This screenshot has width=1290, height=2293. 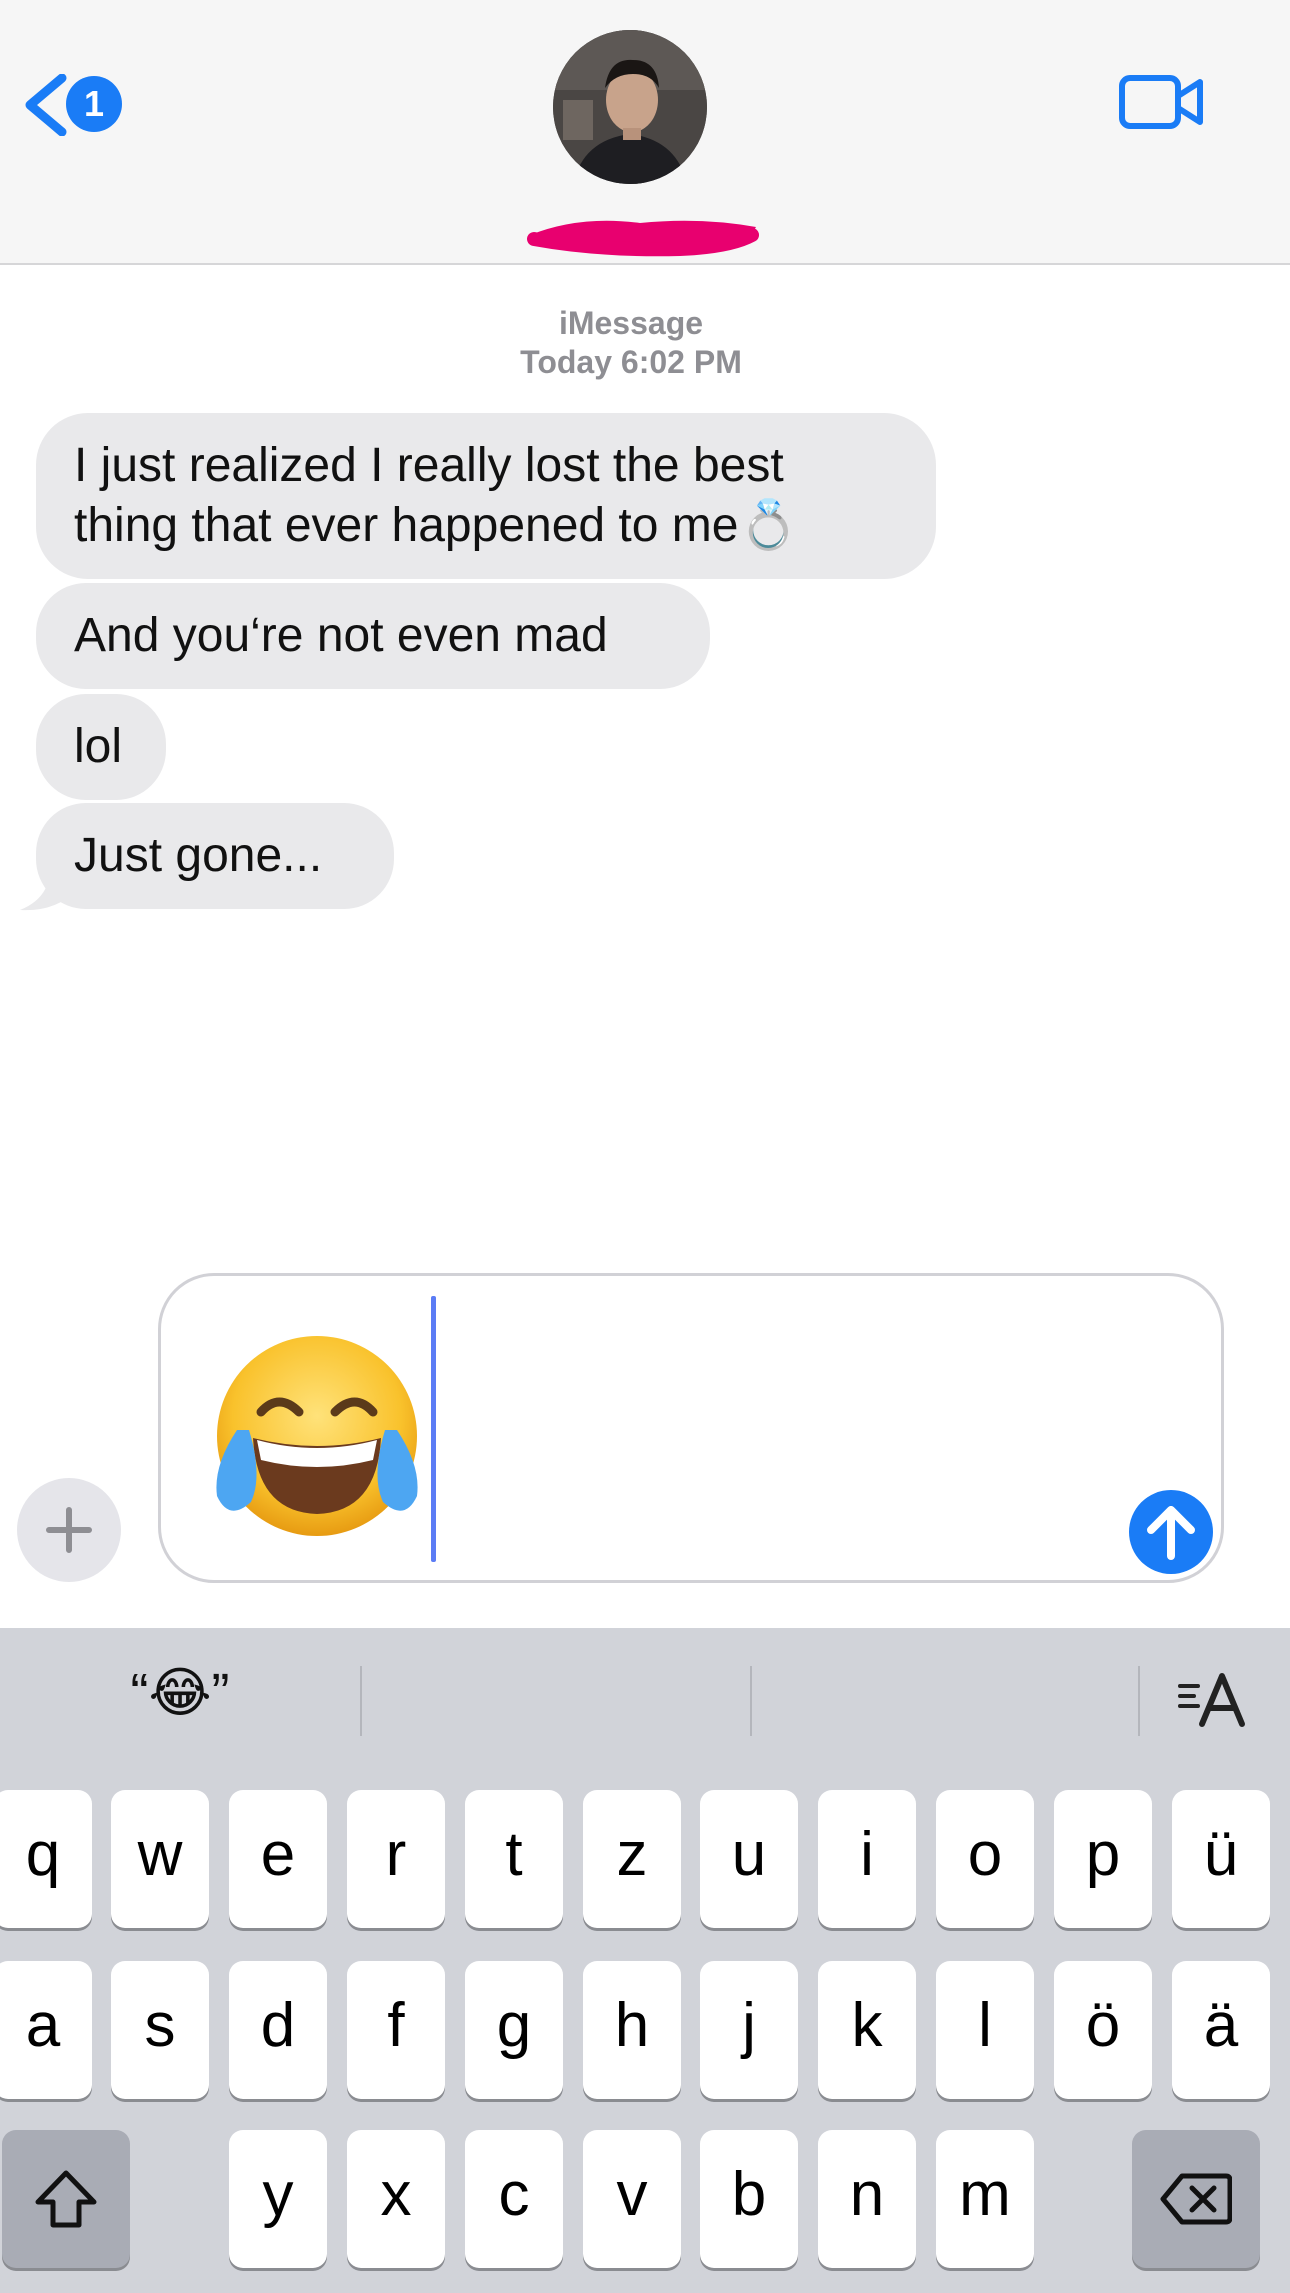 I want to click on key: a, so click(x=46, y=2030).